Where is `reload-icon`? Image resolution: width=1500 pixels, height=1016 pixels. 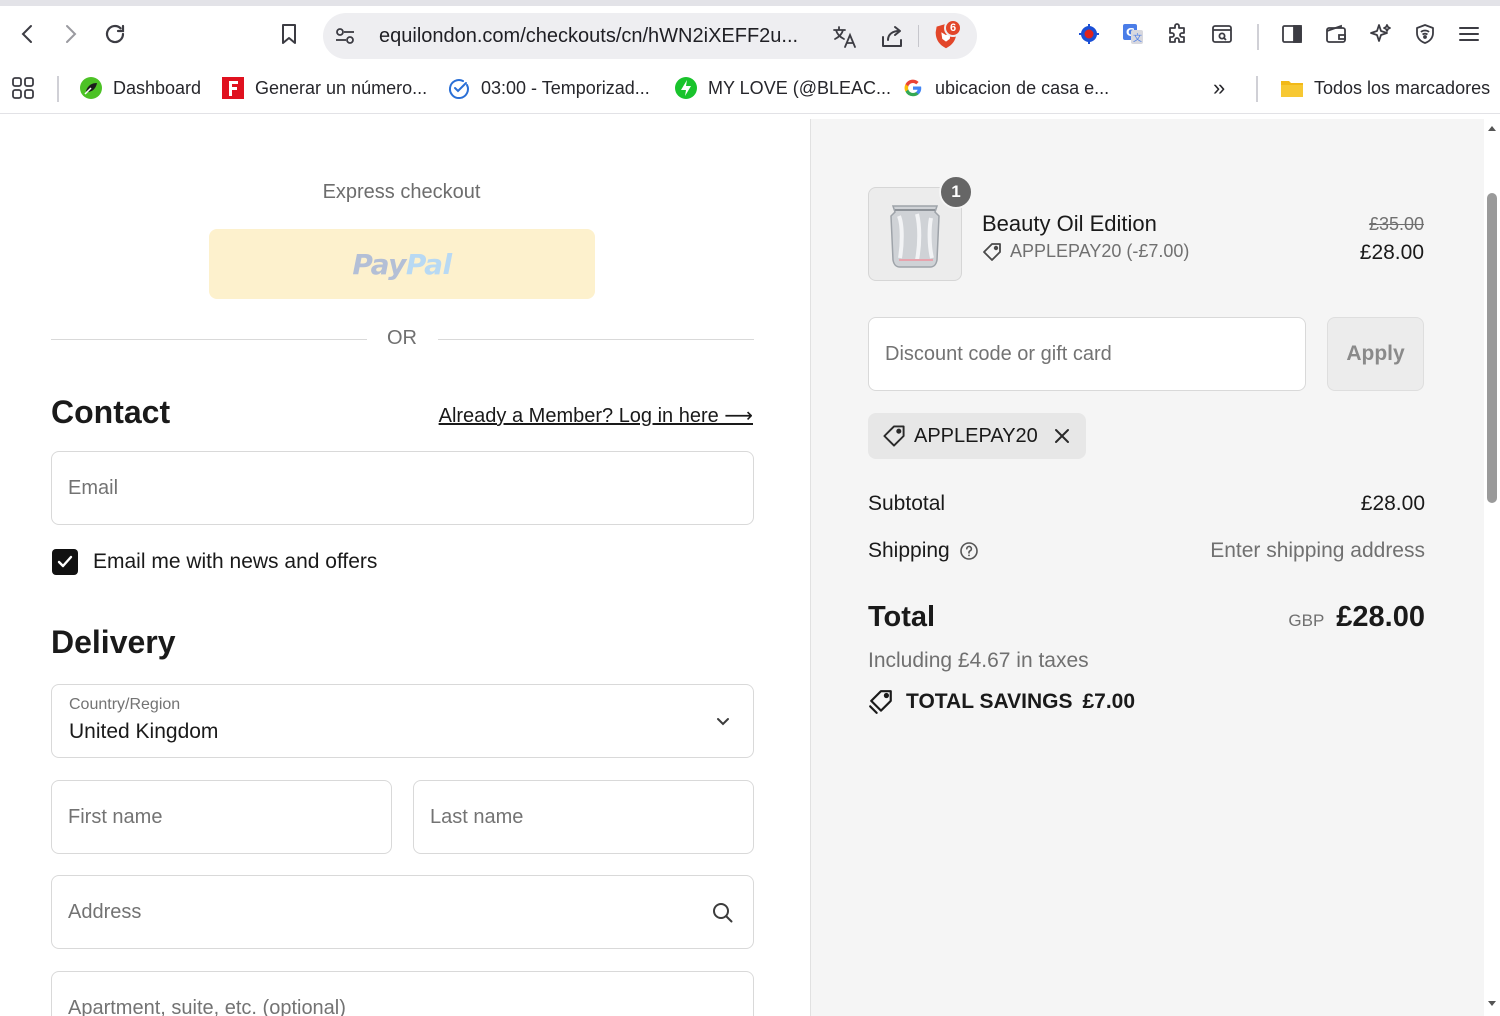 reload-icon is located at coordinates (115, 34).